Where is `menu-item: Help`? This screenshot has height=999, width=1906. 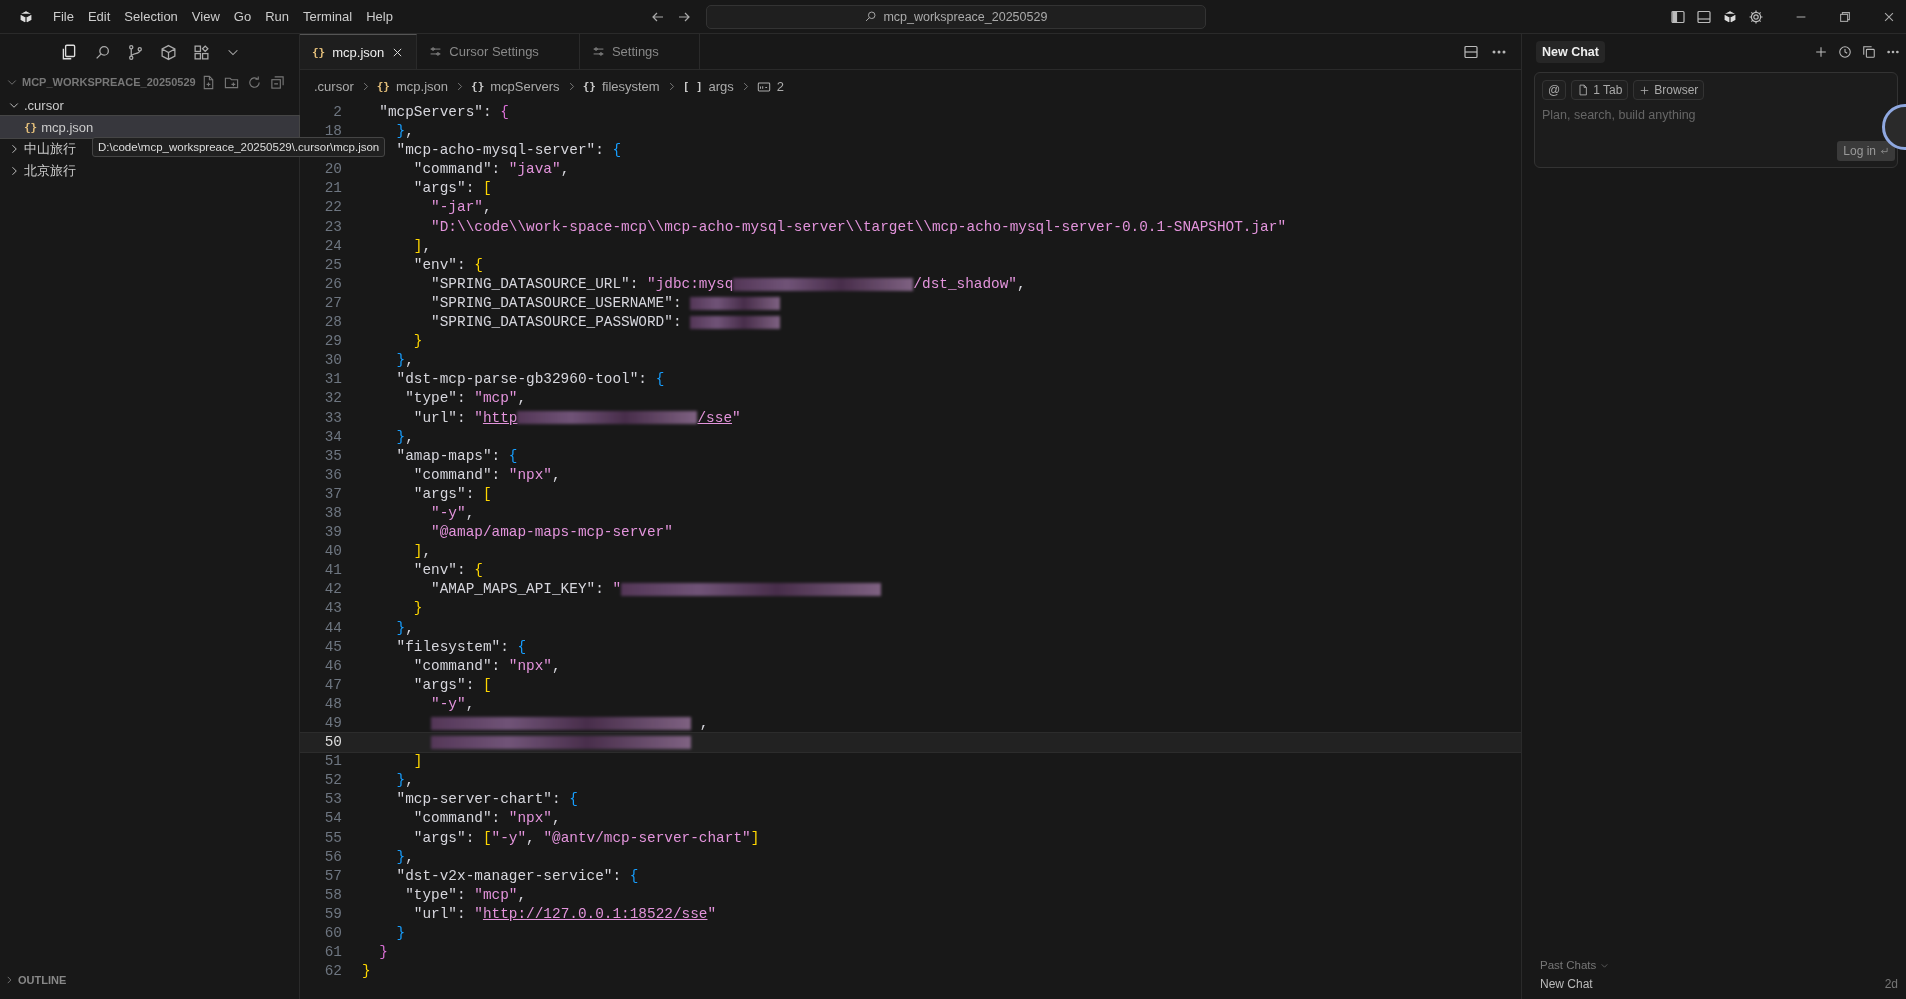
menu-item: Help is located at coordinates (379, 16).